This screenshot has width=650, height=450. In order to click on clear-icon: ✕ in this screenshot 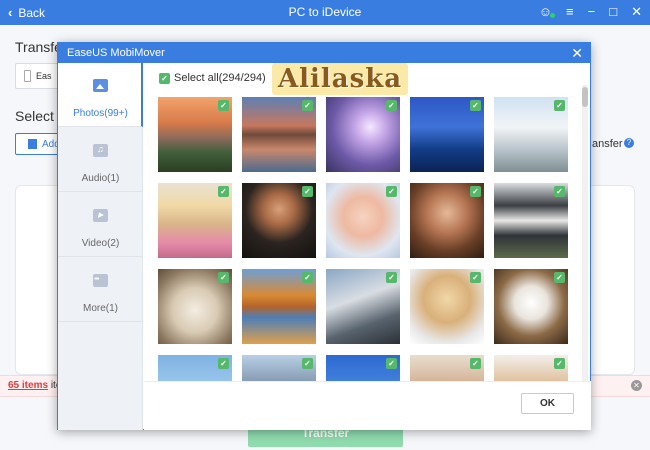, I will do `click(636, 385)`.